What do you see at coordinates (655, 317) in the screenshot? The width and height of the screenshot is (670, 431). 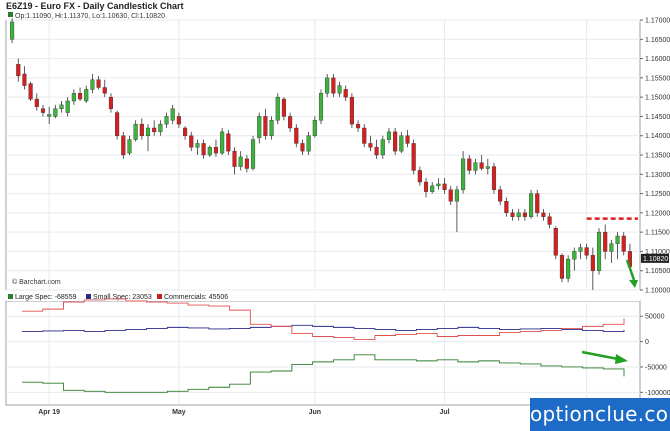 I see `cot-tick-label: 50000` at bounding box center [655, 317].